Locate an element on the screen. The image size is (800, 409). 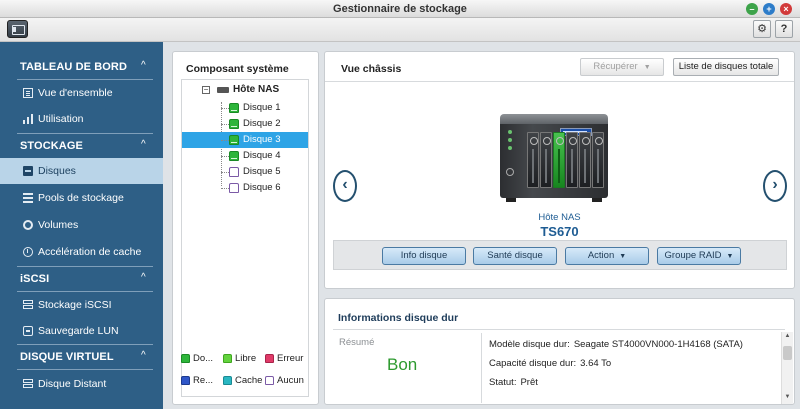
minimize-button: – is located at coordinates (752, 9).